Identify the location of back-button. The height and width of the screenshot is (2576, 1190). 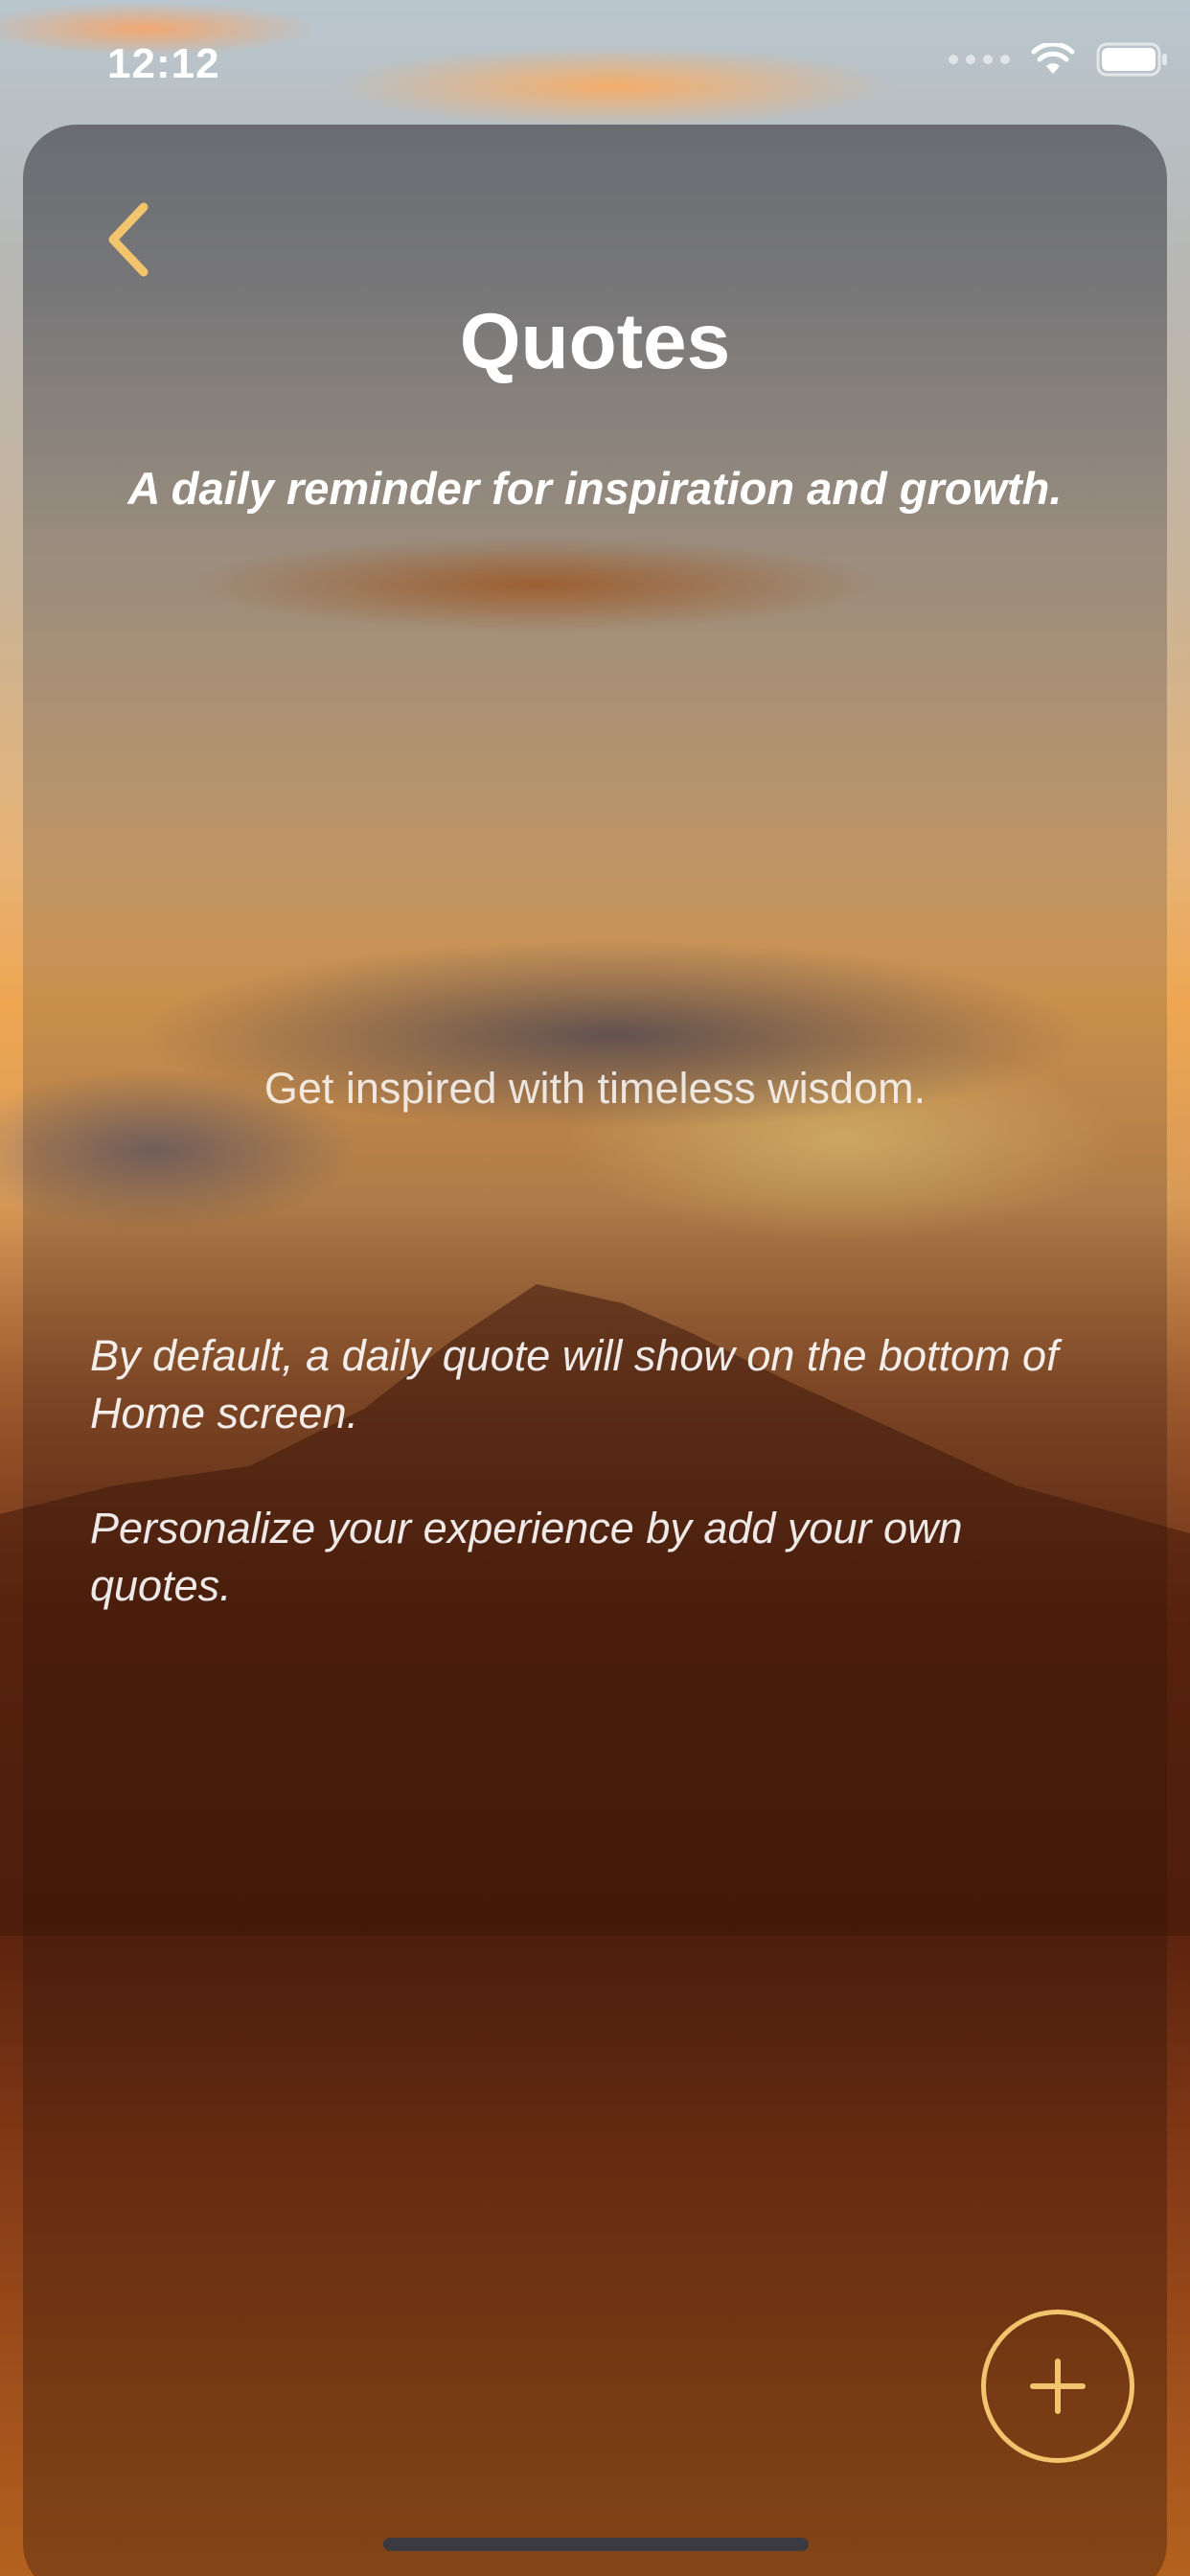
(128, 240).